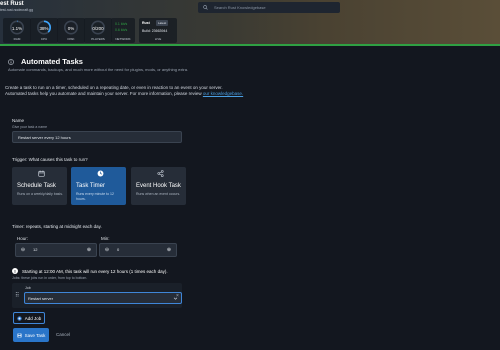  What do you see at coordinates (44, 39) in the screenshot?
I see `cpu-label: CPU` at bounding box center [44, 39].